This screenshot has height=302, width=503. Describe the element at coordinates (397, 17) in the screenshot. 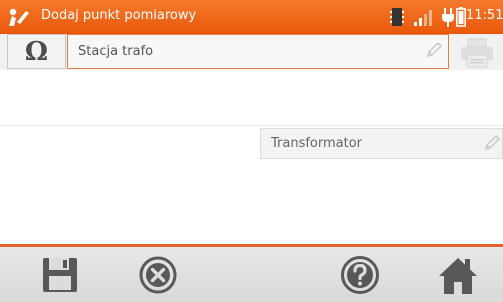

I see `memory-card-icon` at that location.